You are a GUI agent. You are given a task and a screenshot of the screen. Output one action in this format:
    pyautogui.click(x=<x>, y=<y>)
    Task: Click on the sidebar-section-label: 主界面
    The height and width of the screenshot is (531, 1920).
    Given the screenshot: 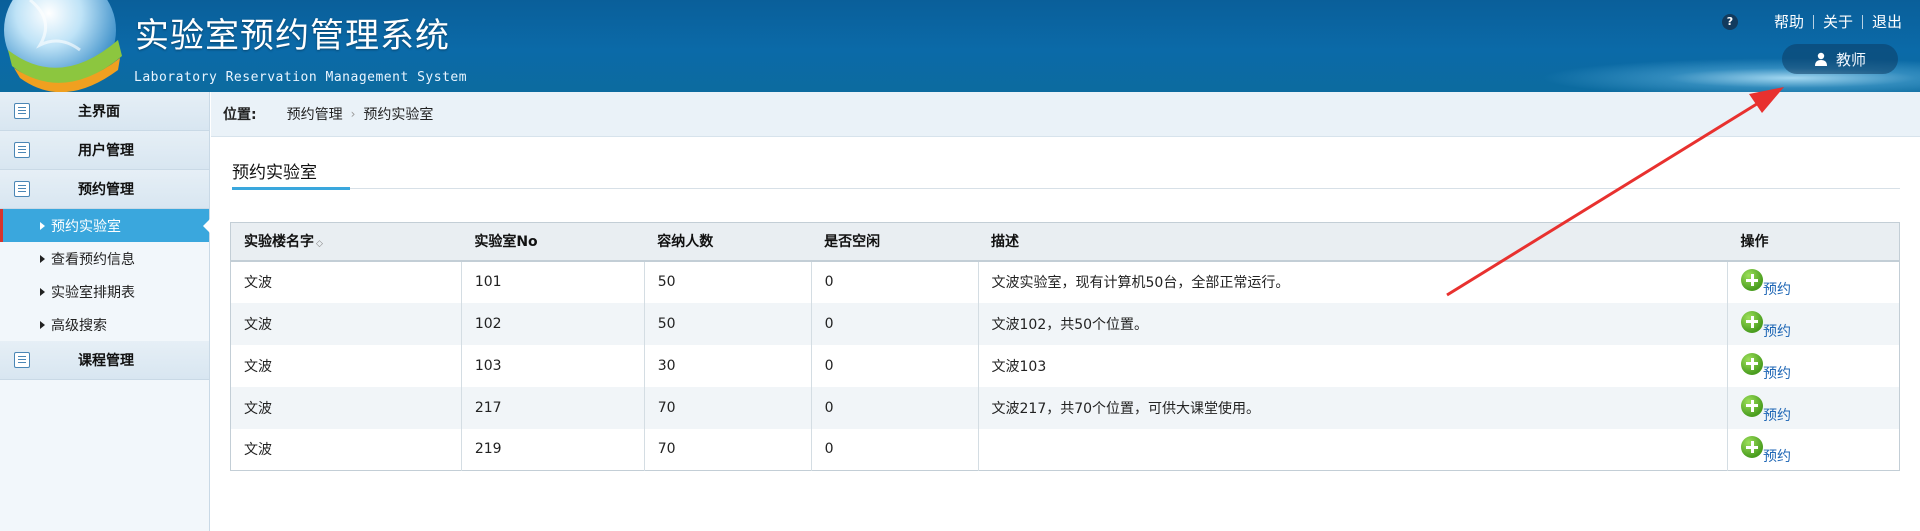 What is the action you would take?
    pyautogui.click(x=99, y=112)
    